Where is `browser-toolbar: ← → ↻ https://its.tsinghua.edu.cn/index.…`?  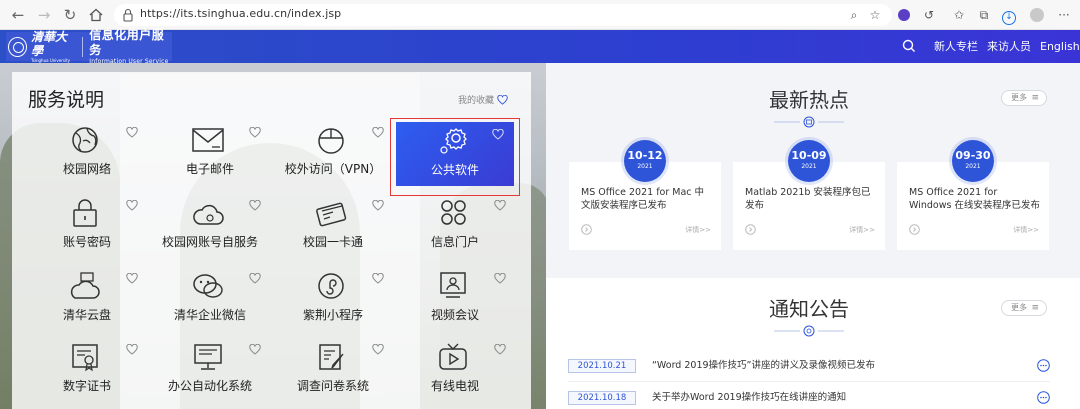
browser-toolbar: ← → ↻ https://its.tsinghua.edu.cn/index.… is located at coordinates (540, 15).